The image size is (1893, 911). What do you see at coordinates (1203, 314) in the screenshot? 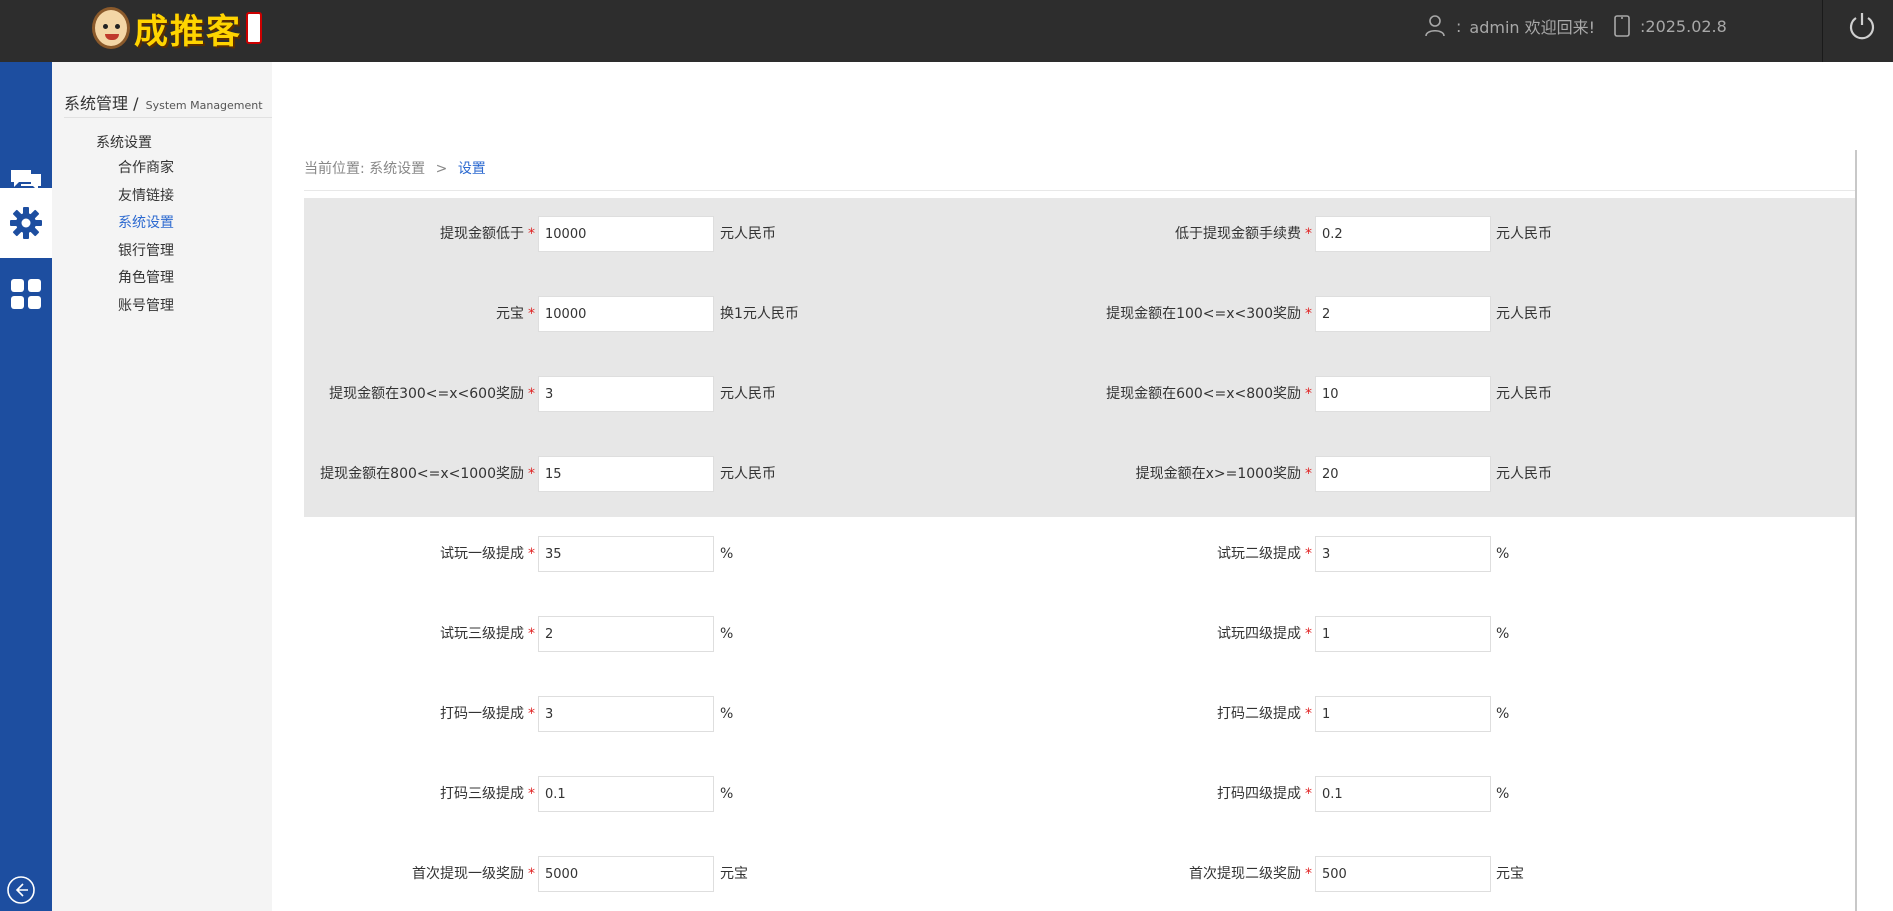
I see `field-label-text: 提现金额在100<=x<300奖励` at bounding box center [1203, 314].